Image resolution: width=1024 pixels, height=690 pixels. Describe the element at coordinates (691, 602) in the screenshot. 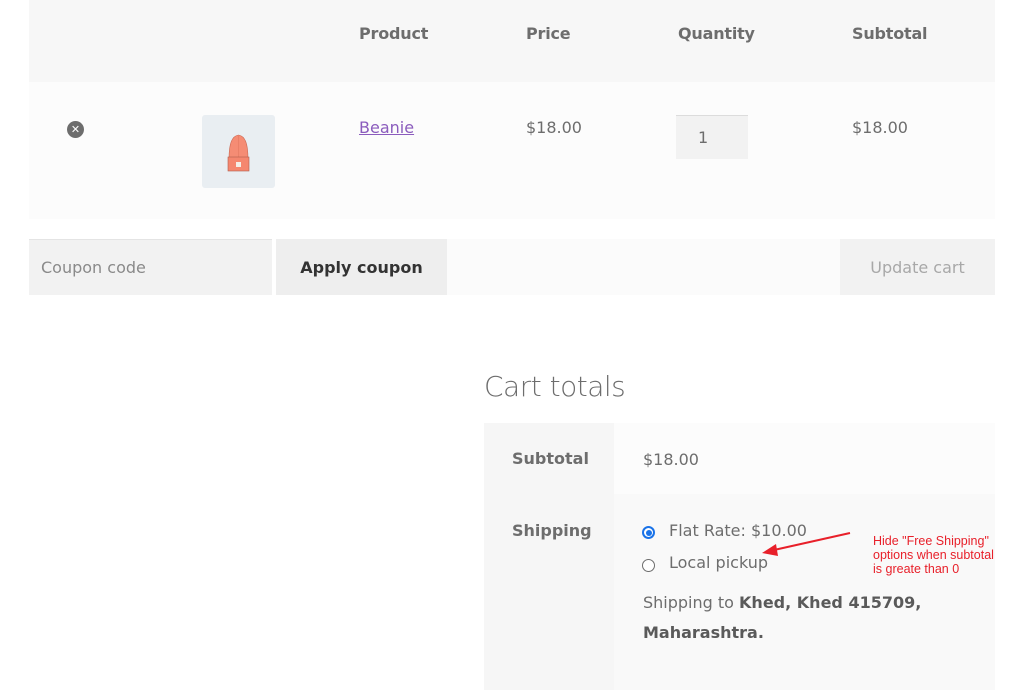

I see `shipping-to-prefix: Shipping to` at that location.